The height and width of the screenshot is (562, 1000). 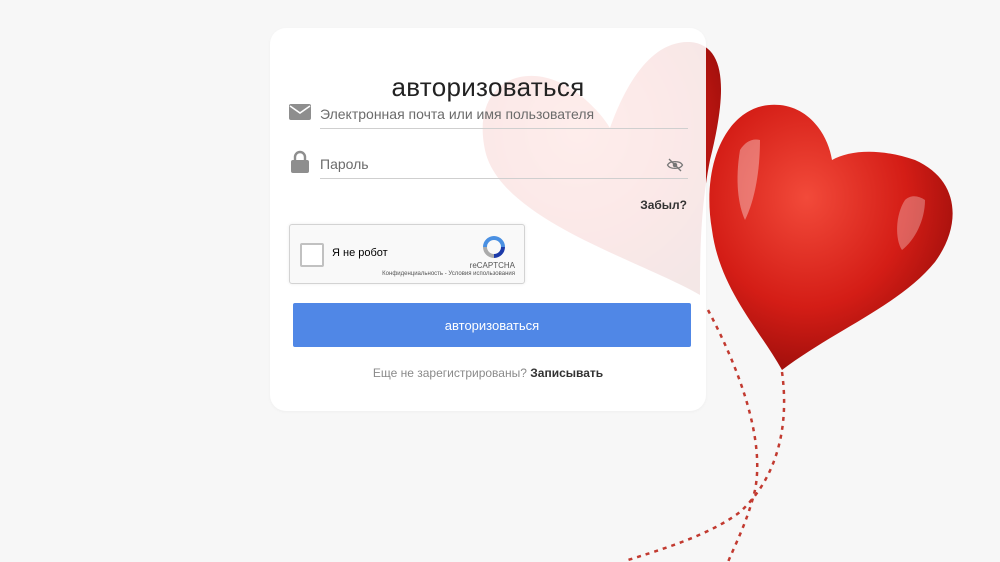 I want to click on login-submit-button: авторизоваться, so click(x=492, y=325).